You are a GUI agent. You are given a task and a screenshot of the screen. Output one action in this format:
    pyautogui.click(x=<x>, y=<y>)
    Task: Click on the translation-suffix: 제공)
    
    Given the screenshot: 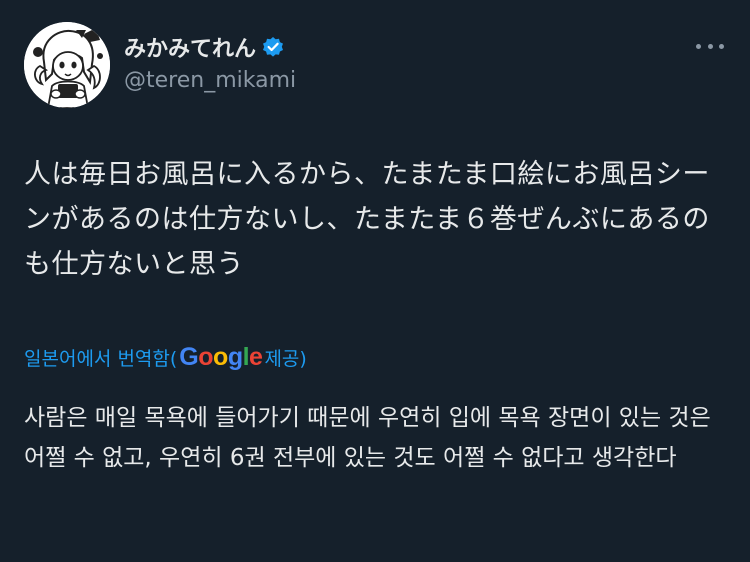 What is the action you would take?
    pyautogui.click(x=285, y=358)
    